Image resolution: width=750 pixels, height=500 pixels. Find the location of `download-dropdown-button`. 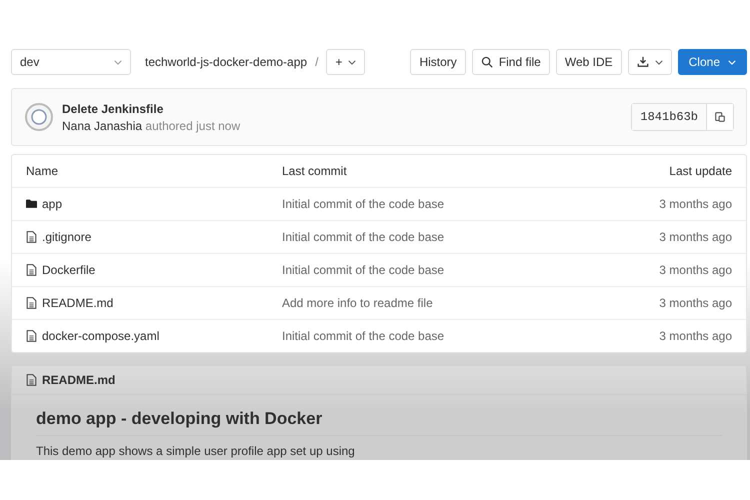

download-dropdown-button is located at coordinates (650, 62).